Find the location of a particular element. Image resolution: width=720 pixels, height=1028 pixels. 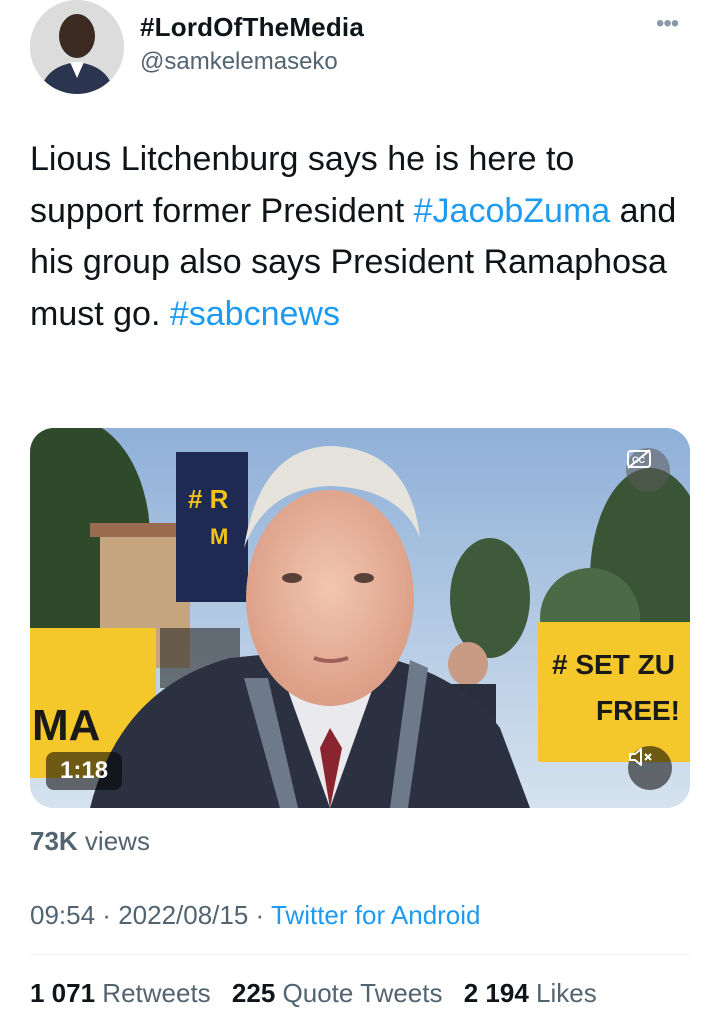

closed-captions-icon: CC is located at coordinates (639, 459).